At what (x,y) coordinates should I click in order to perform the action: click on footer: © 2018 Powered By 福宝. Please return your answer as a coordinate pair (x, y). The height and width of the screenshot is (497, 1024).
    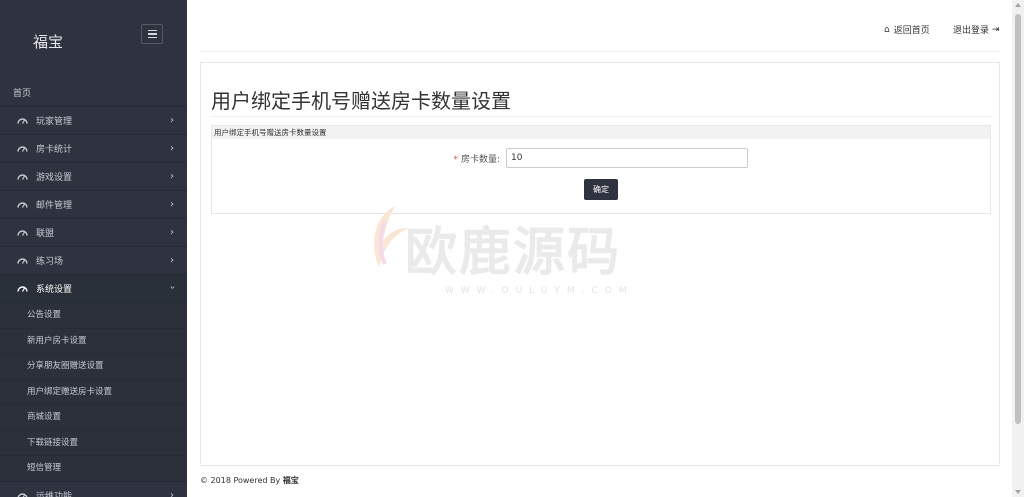
    Looking at the image, I should click on (600, 481).